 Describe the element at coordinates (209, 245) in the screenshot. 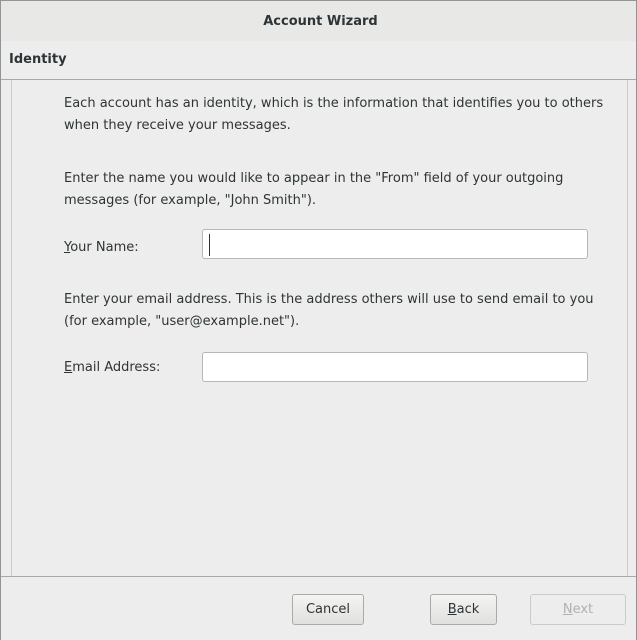

I see `text-cursor` at that location.